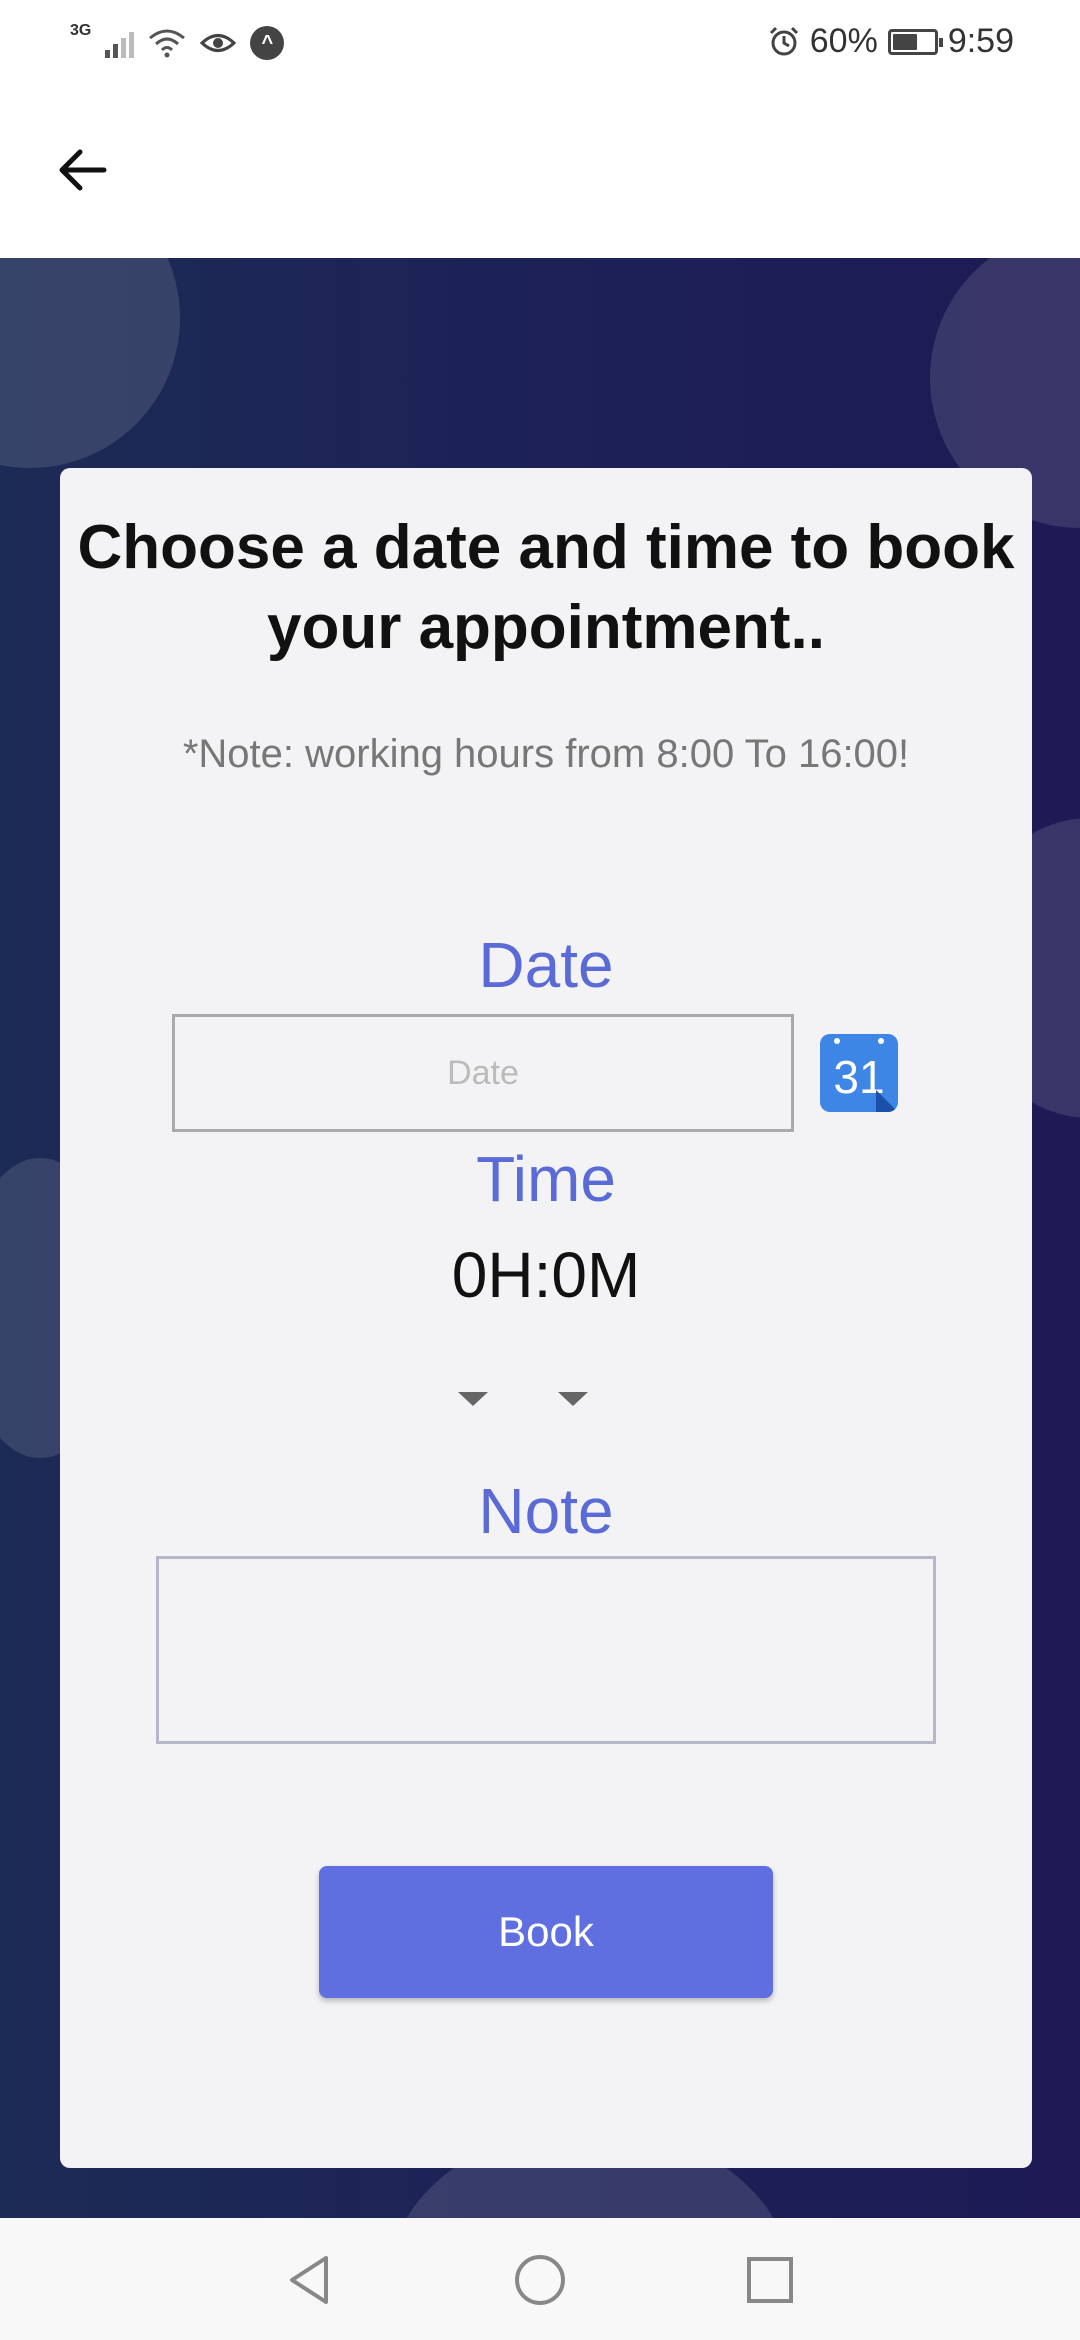 This screenshot has width=1080, height=2340. Describe the element at coordinates (218, 43) in the screenshot. I see `eye-icon` at that location.